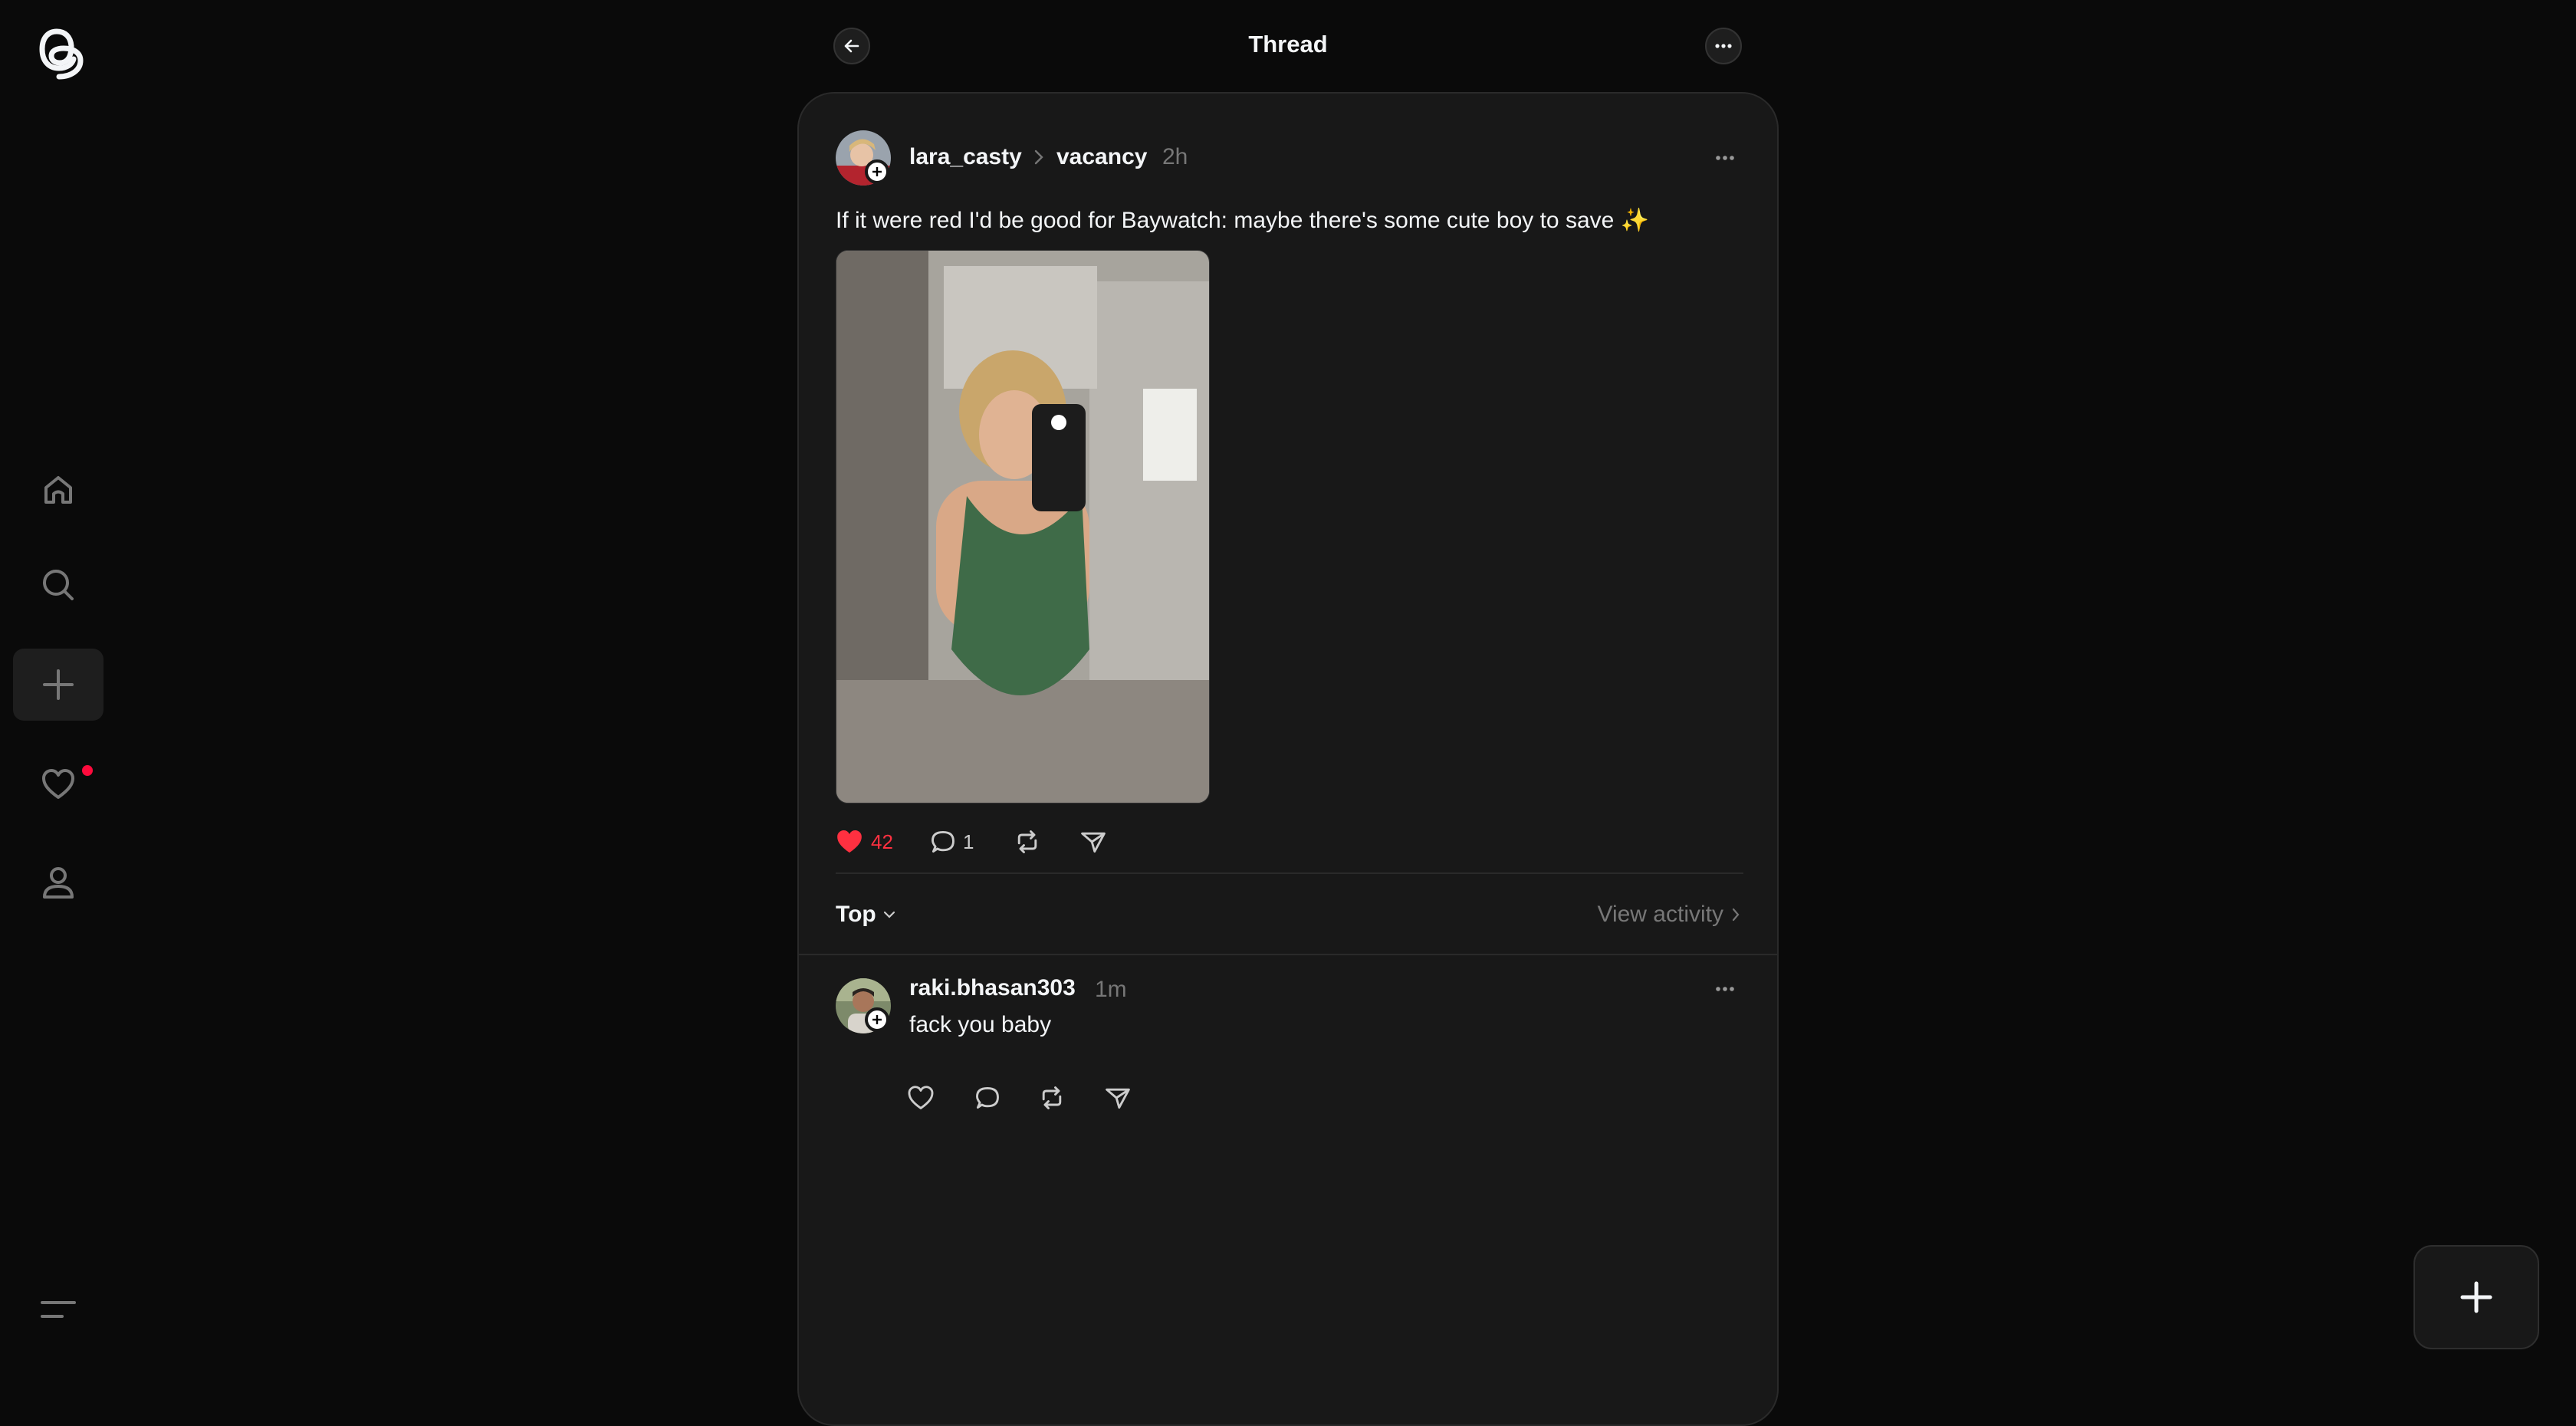 The width and height of the screenshot is (2576, 1426). I want to click on reply-timestamp: 1m, so click(1111, 990).